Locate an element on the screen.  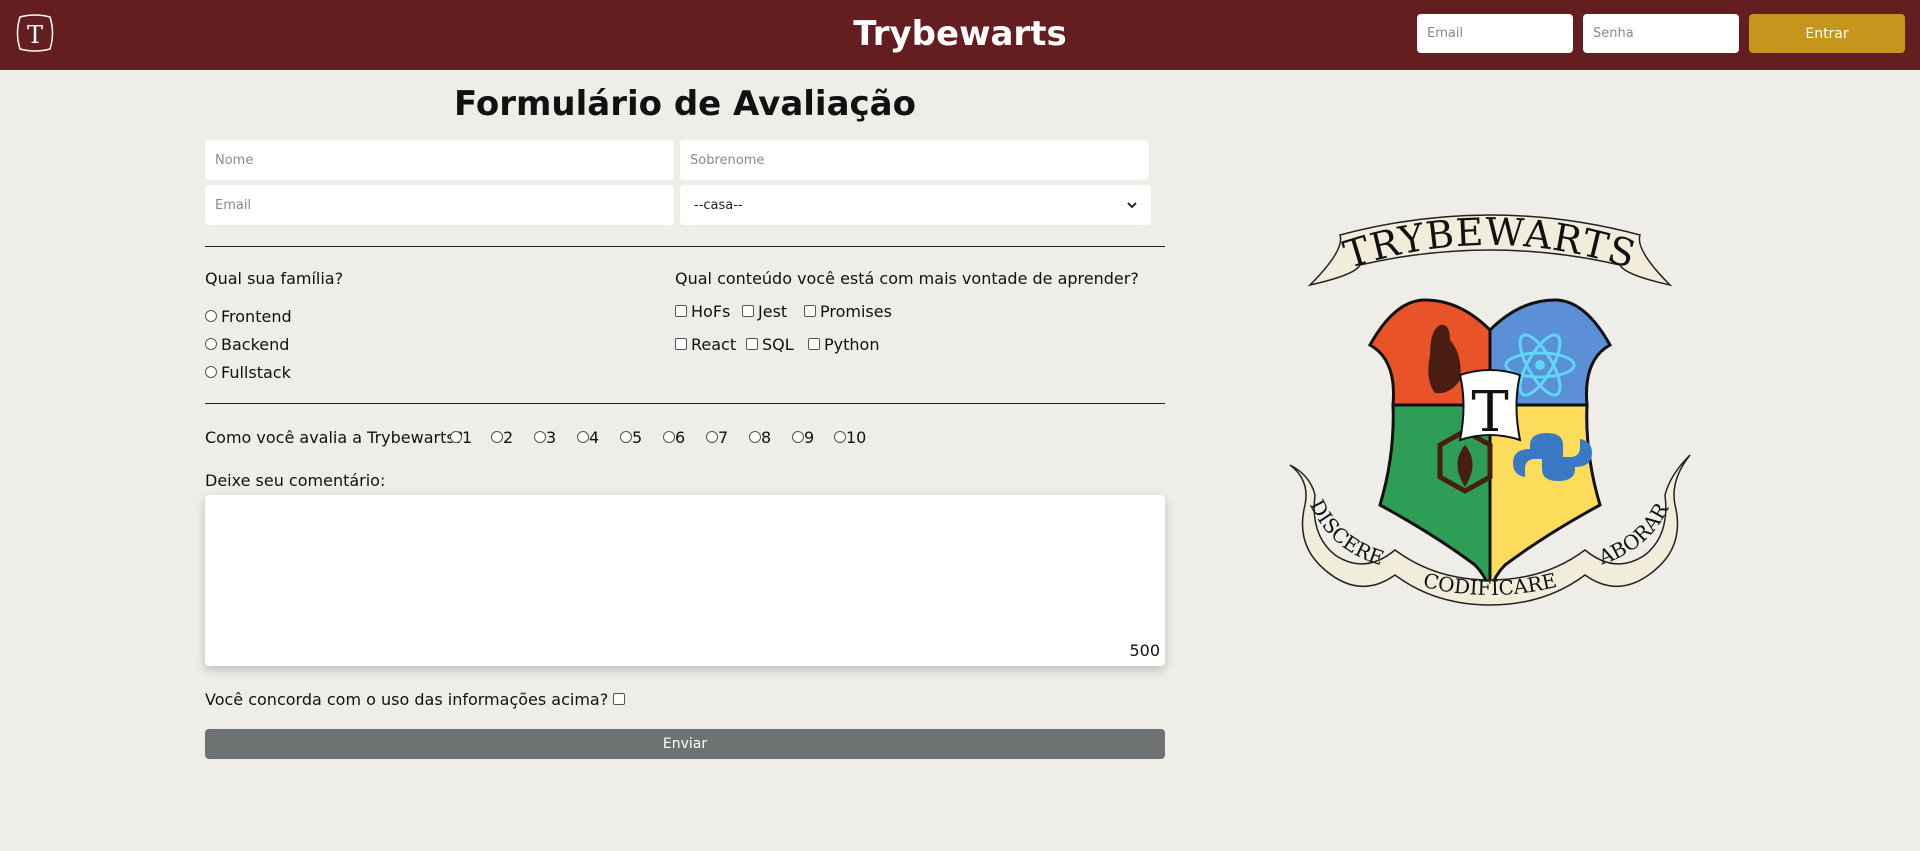
house-select-value: --casa-- is located at coordinates (718, 205).